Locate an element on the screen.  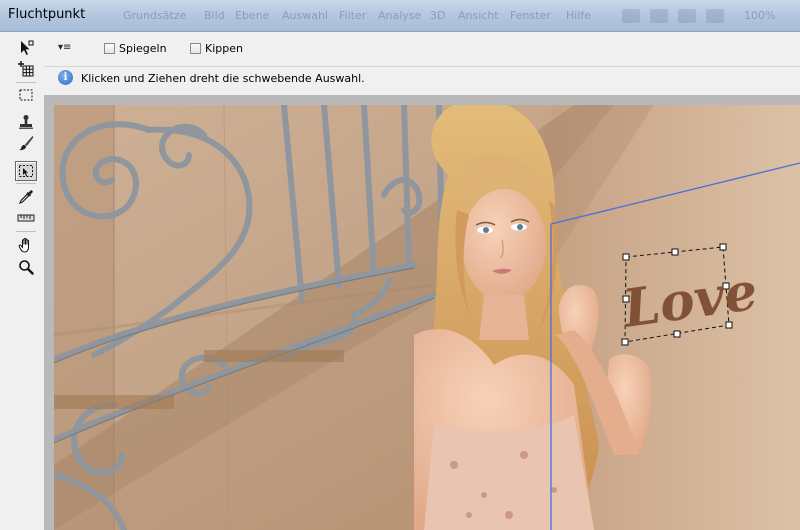
measure-tool is located at coordinates (26, 218).